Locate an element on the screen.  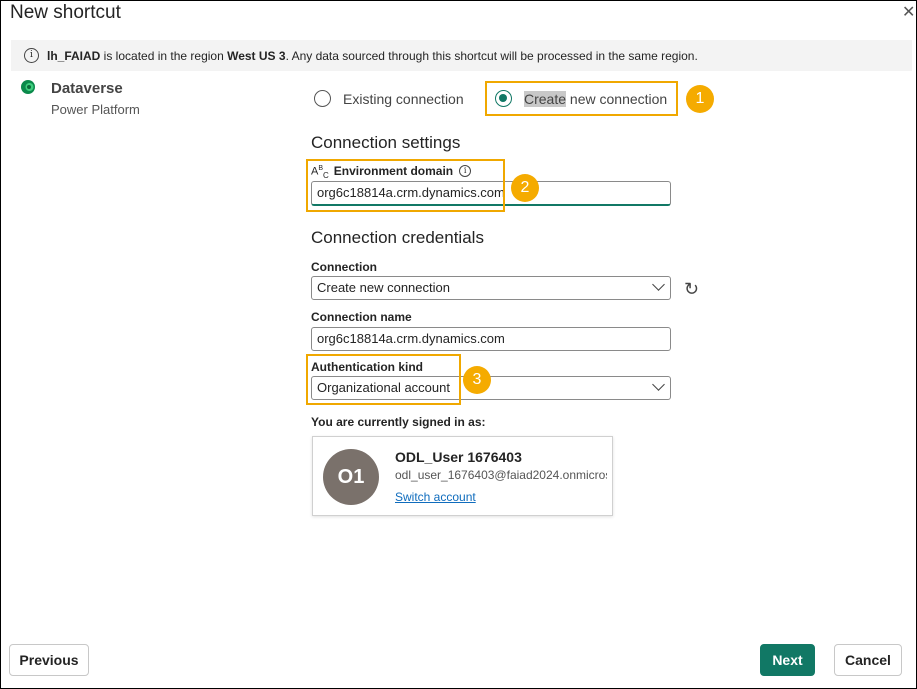
connection-dropdown-value: Create new connection is located at coordinates (383, 287).